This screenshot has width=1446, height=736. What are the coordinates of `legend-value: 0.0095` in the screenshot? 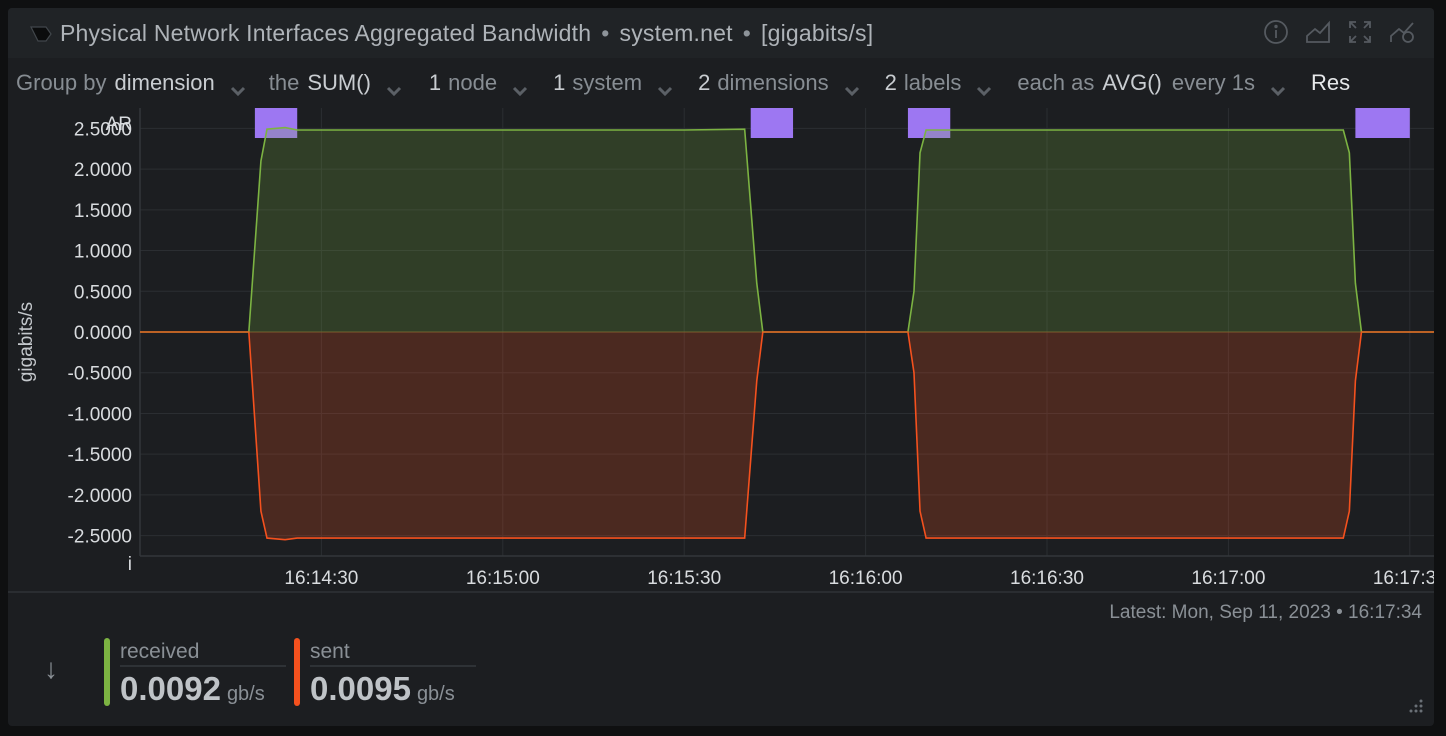 It's located at (360, 688).